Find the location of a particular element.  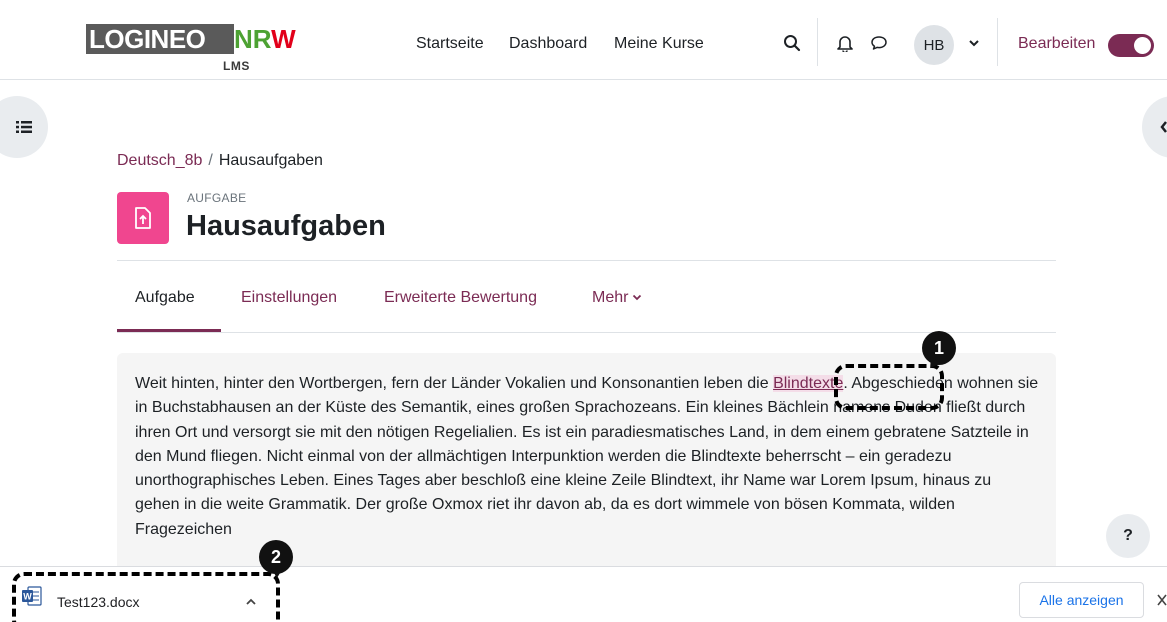

logo-lms-text: LMS is located at coordinates (236, 66).